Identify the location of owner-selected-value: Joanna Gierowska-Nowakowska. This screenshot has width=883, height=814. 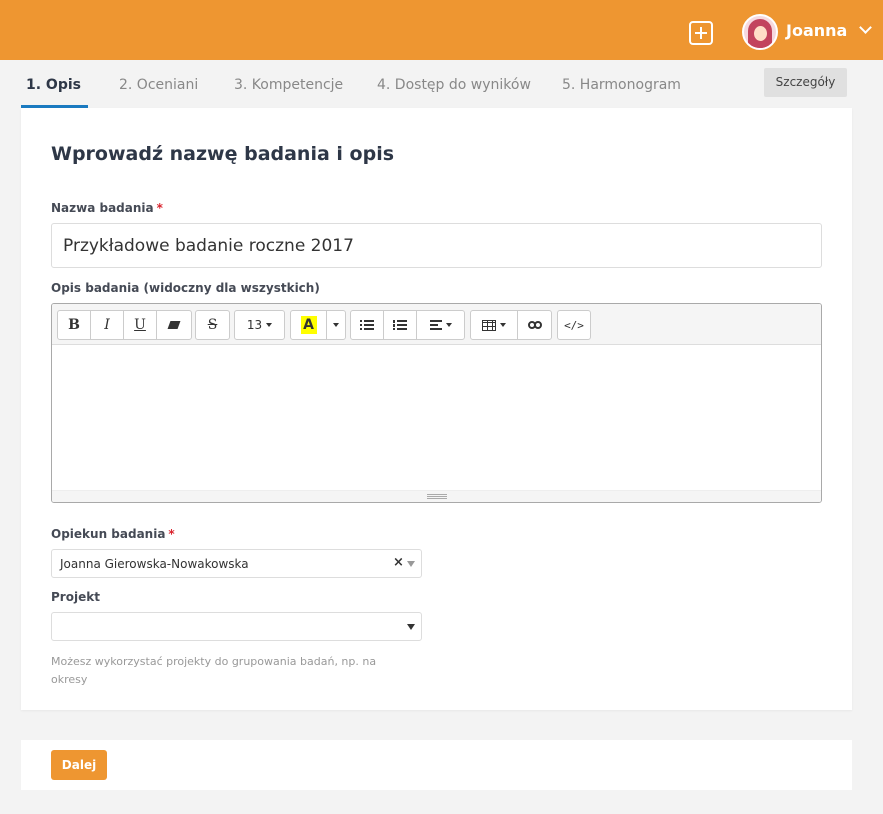
(154, 564).